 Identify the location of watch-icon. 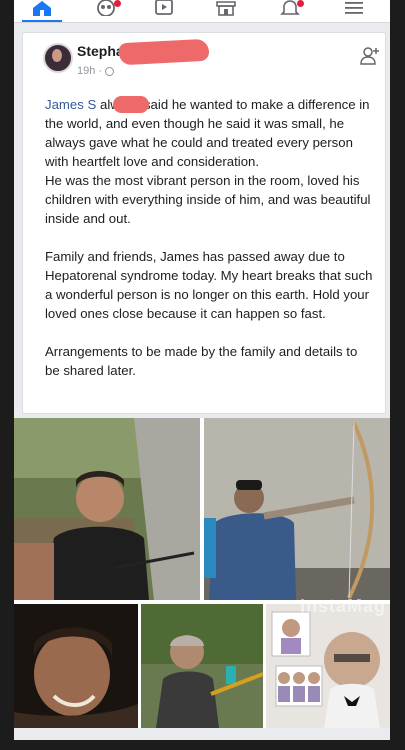
(164, 8).